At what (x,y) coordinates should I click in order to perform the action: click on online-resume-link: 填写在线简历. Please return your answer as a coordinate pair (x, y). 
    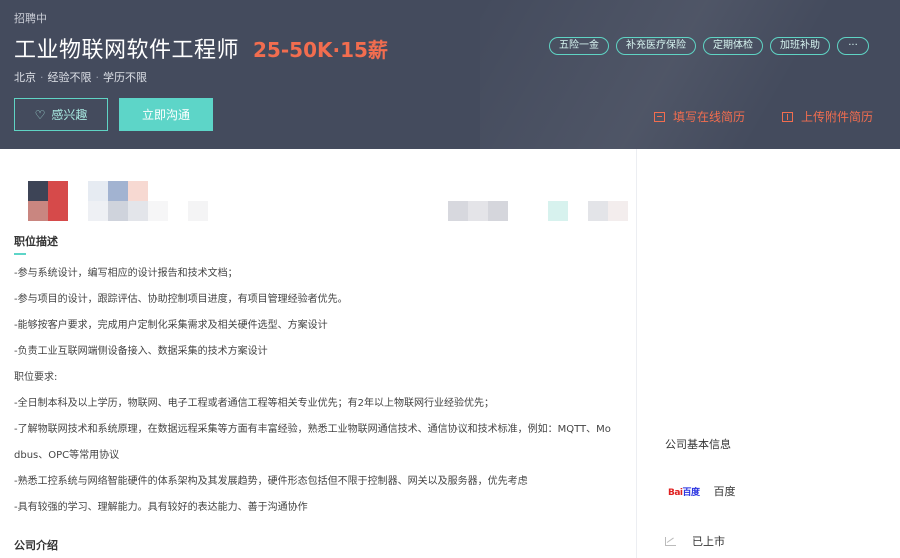
    Looking at the image, I should click on (699, 116).